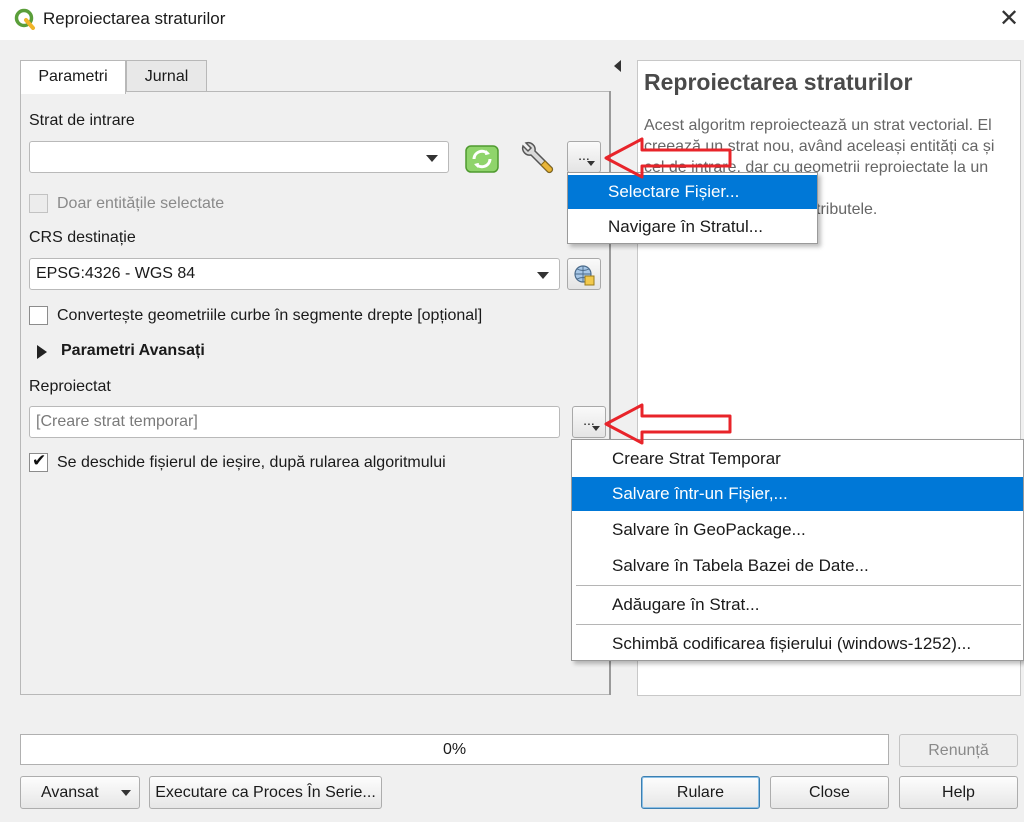 This screenshot has height=822, width=1024. I want to click on progress-bar: 0%, so click(454, 749).